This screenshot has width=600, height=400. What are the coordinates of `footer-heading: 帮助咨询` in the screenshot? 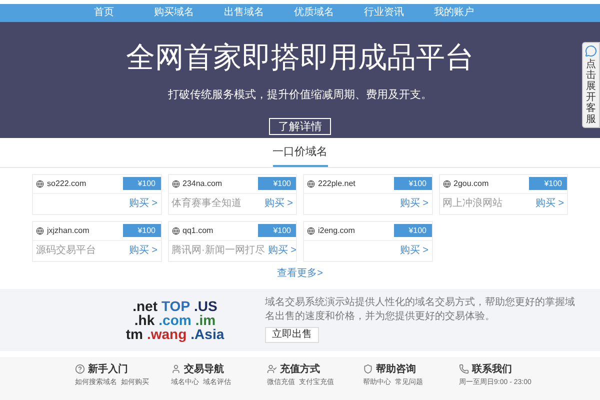 It's located at (396, 369).